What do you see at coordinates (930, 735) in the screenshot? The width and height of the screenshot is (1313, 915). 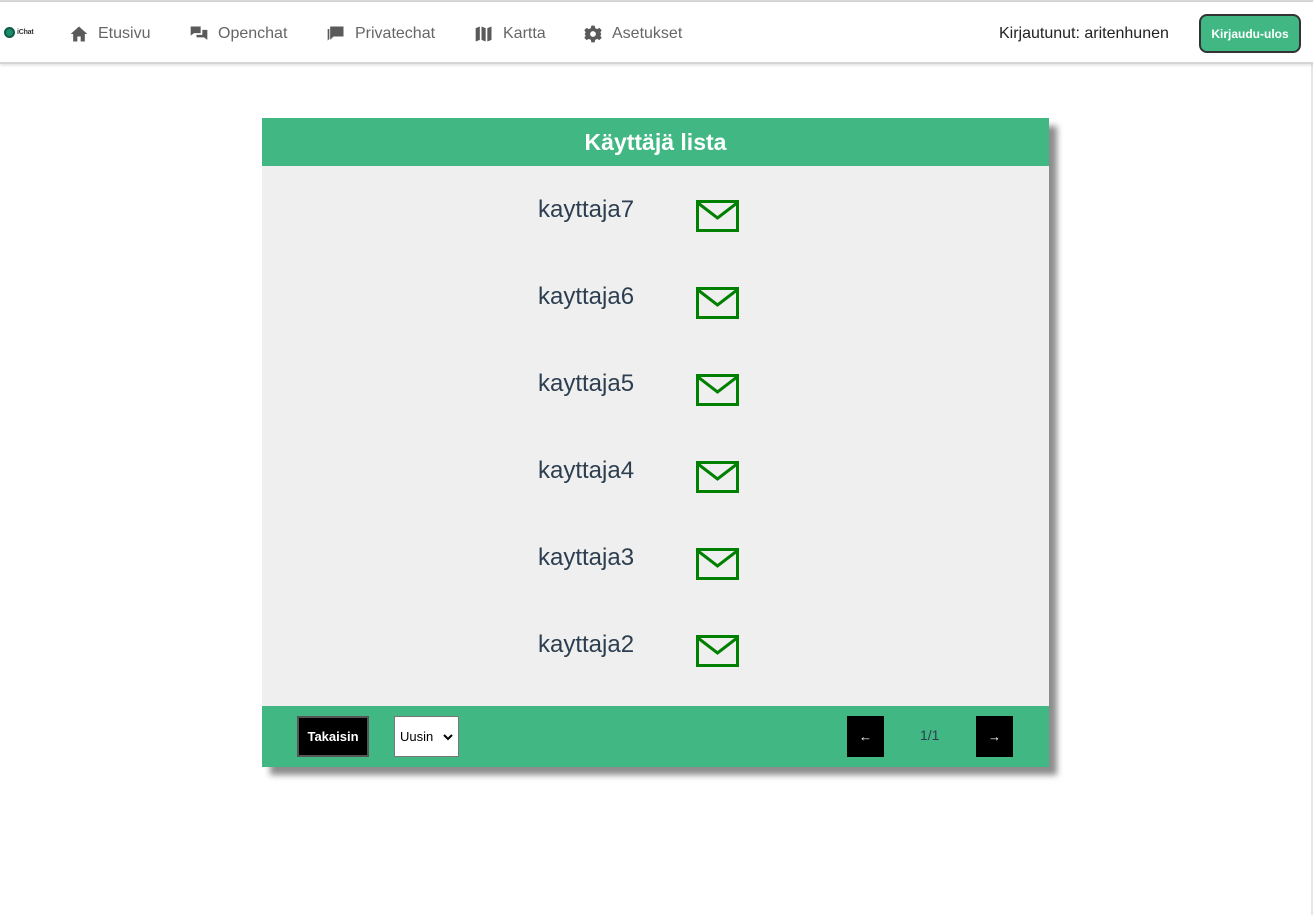 I see `page-indicator: 1/1` at bounding box center [930, 735].